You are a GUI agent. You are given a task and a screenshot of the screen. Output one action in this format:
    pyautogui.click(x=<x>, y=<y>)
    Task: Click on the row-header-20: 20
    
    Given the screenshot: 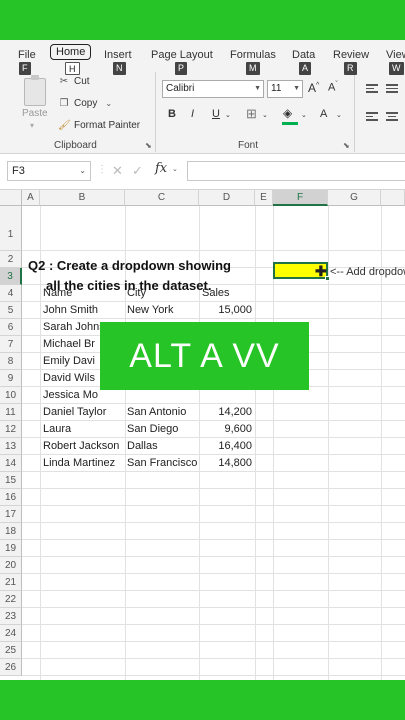 What is the action you would take?
    pyautogui.click(x=11, y=565)
    